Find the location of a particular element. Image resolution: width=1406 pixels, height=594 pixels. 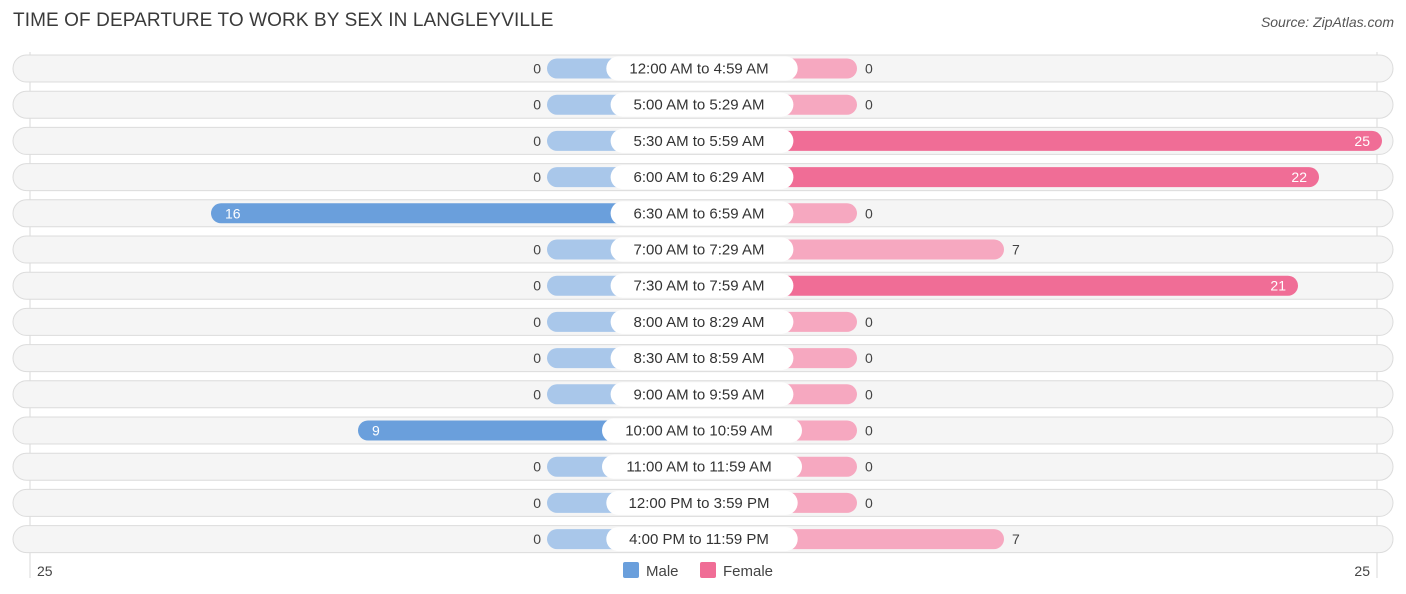

category-label: 7:00 AM to 7:29 AM is located at coordinates (699, 250).